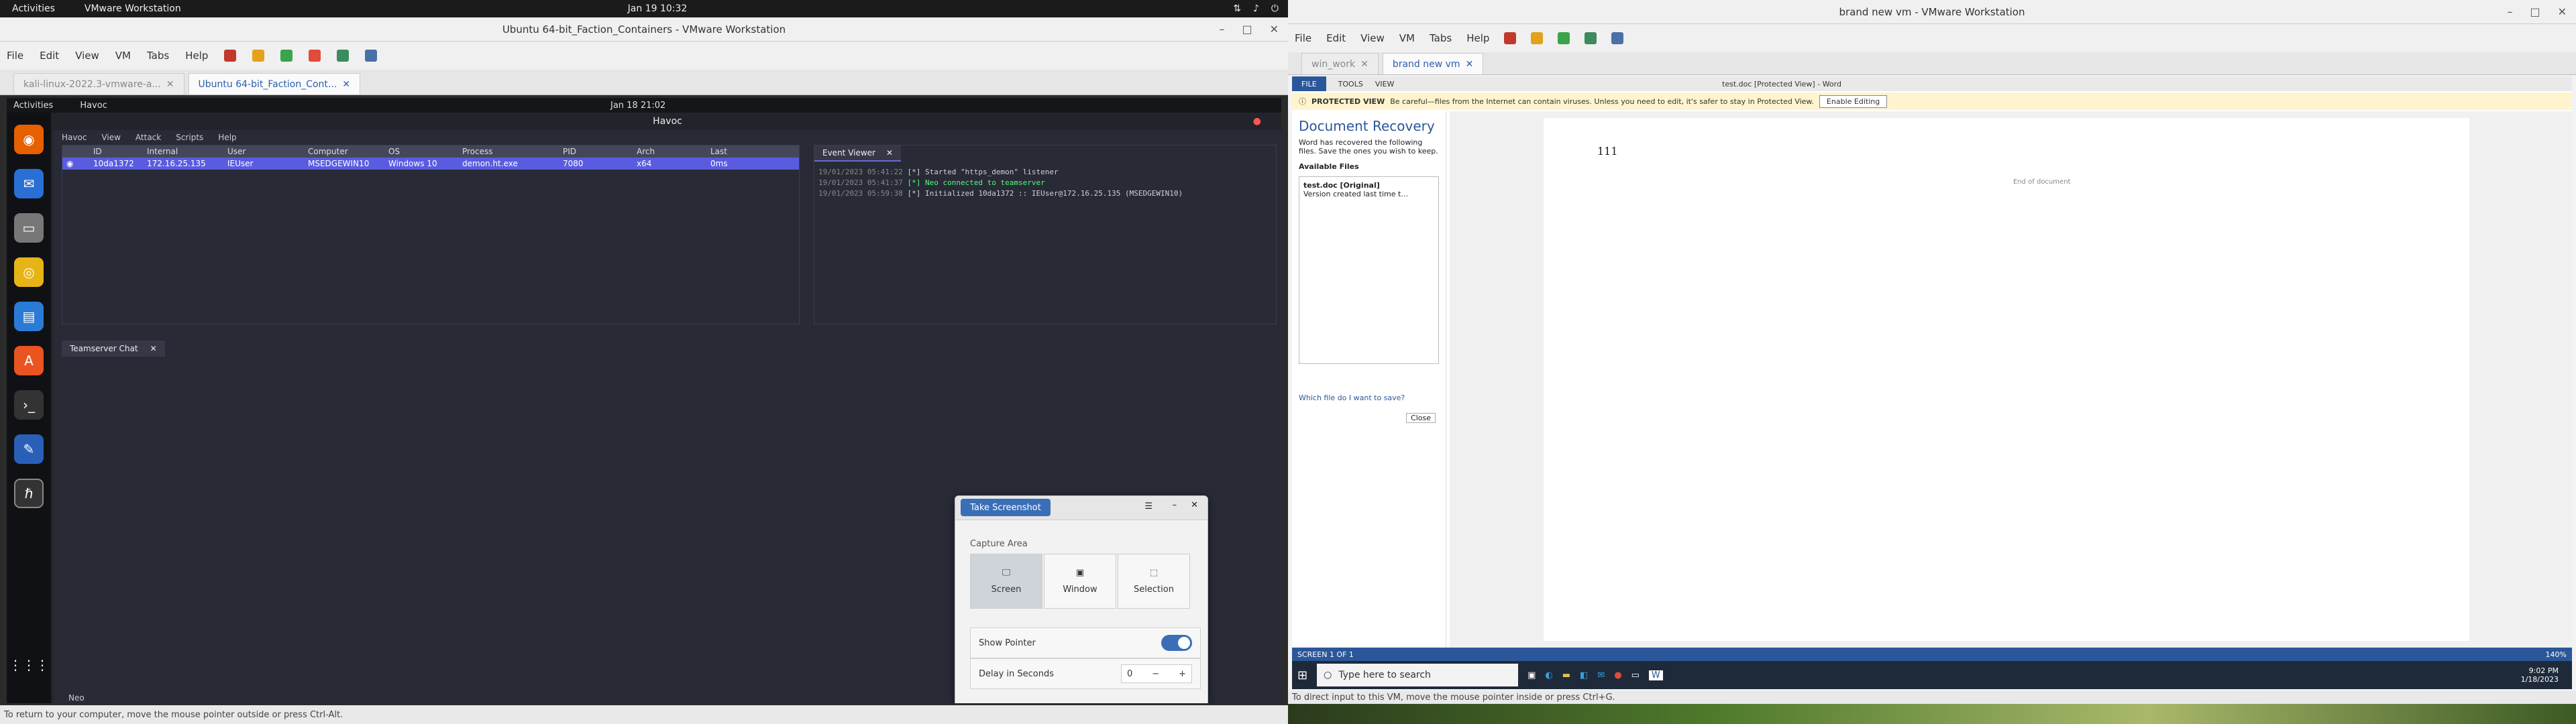 This screenshot has width=2576, height=724. What do you see at coordinates (189, 137) in the screenshot?
I see `havoc-menu-scripts: Scripts` at bounding box center [189, 137].